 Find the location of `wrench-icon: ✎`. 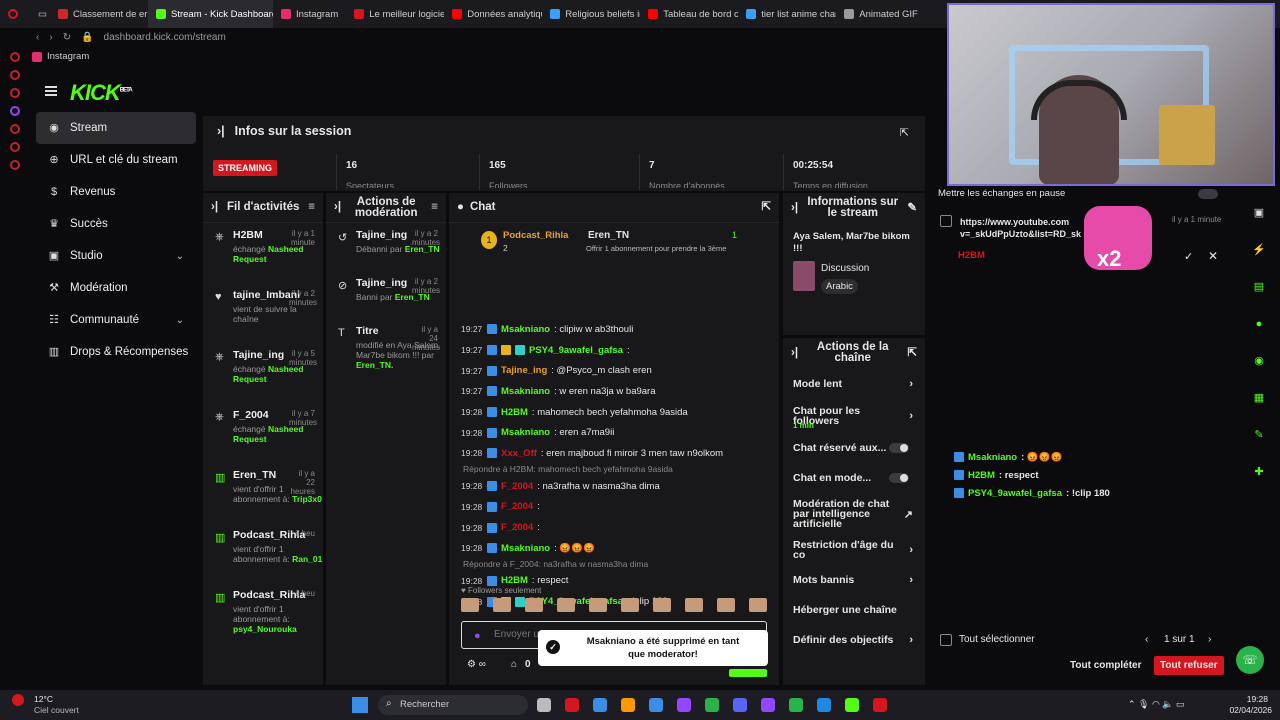

wrench-icon: ✎ is located at coordinates (1259, 435).